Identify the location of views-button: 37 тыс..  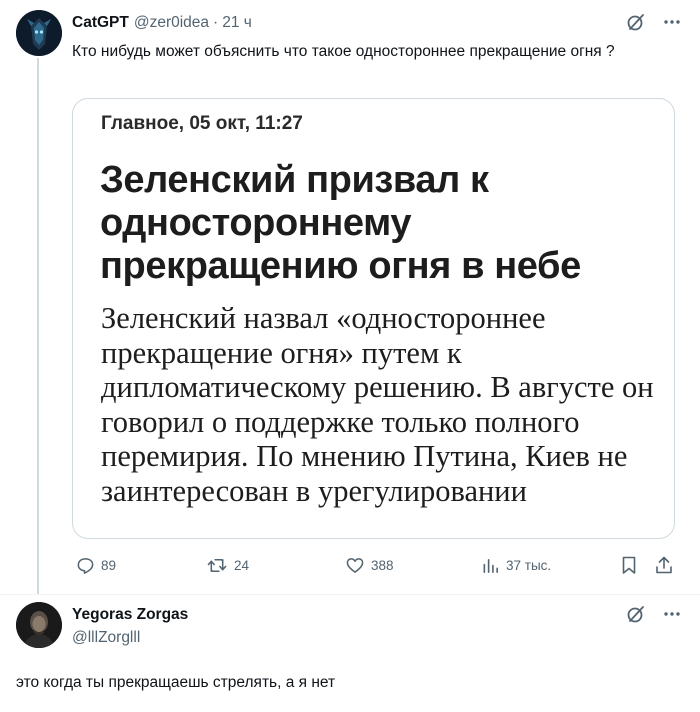
(516, 565).